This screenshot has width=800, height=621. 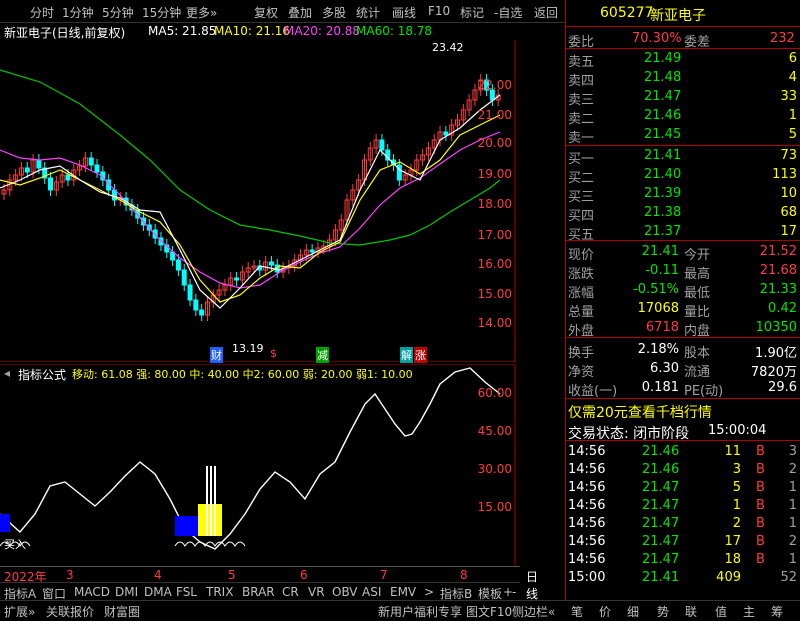 I want to click on ask-row: 卖五 21.49 6, so click(x=683, y=60).